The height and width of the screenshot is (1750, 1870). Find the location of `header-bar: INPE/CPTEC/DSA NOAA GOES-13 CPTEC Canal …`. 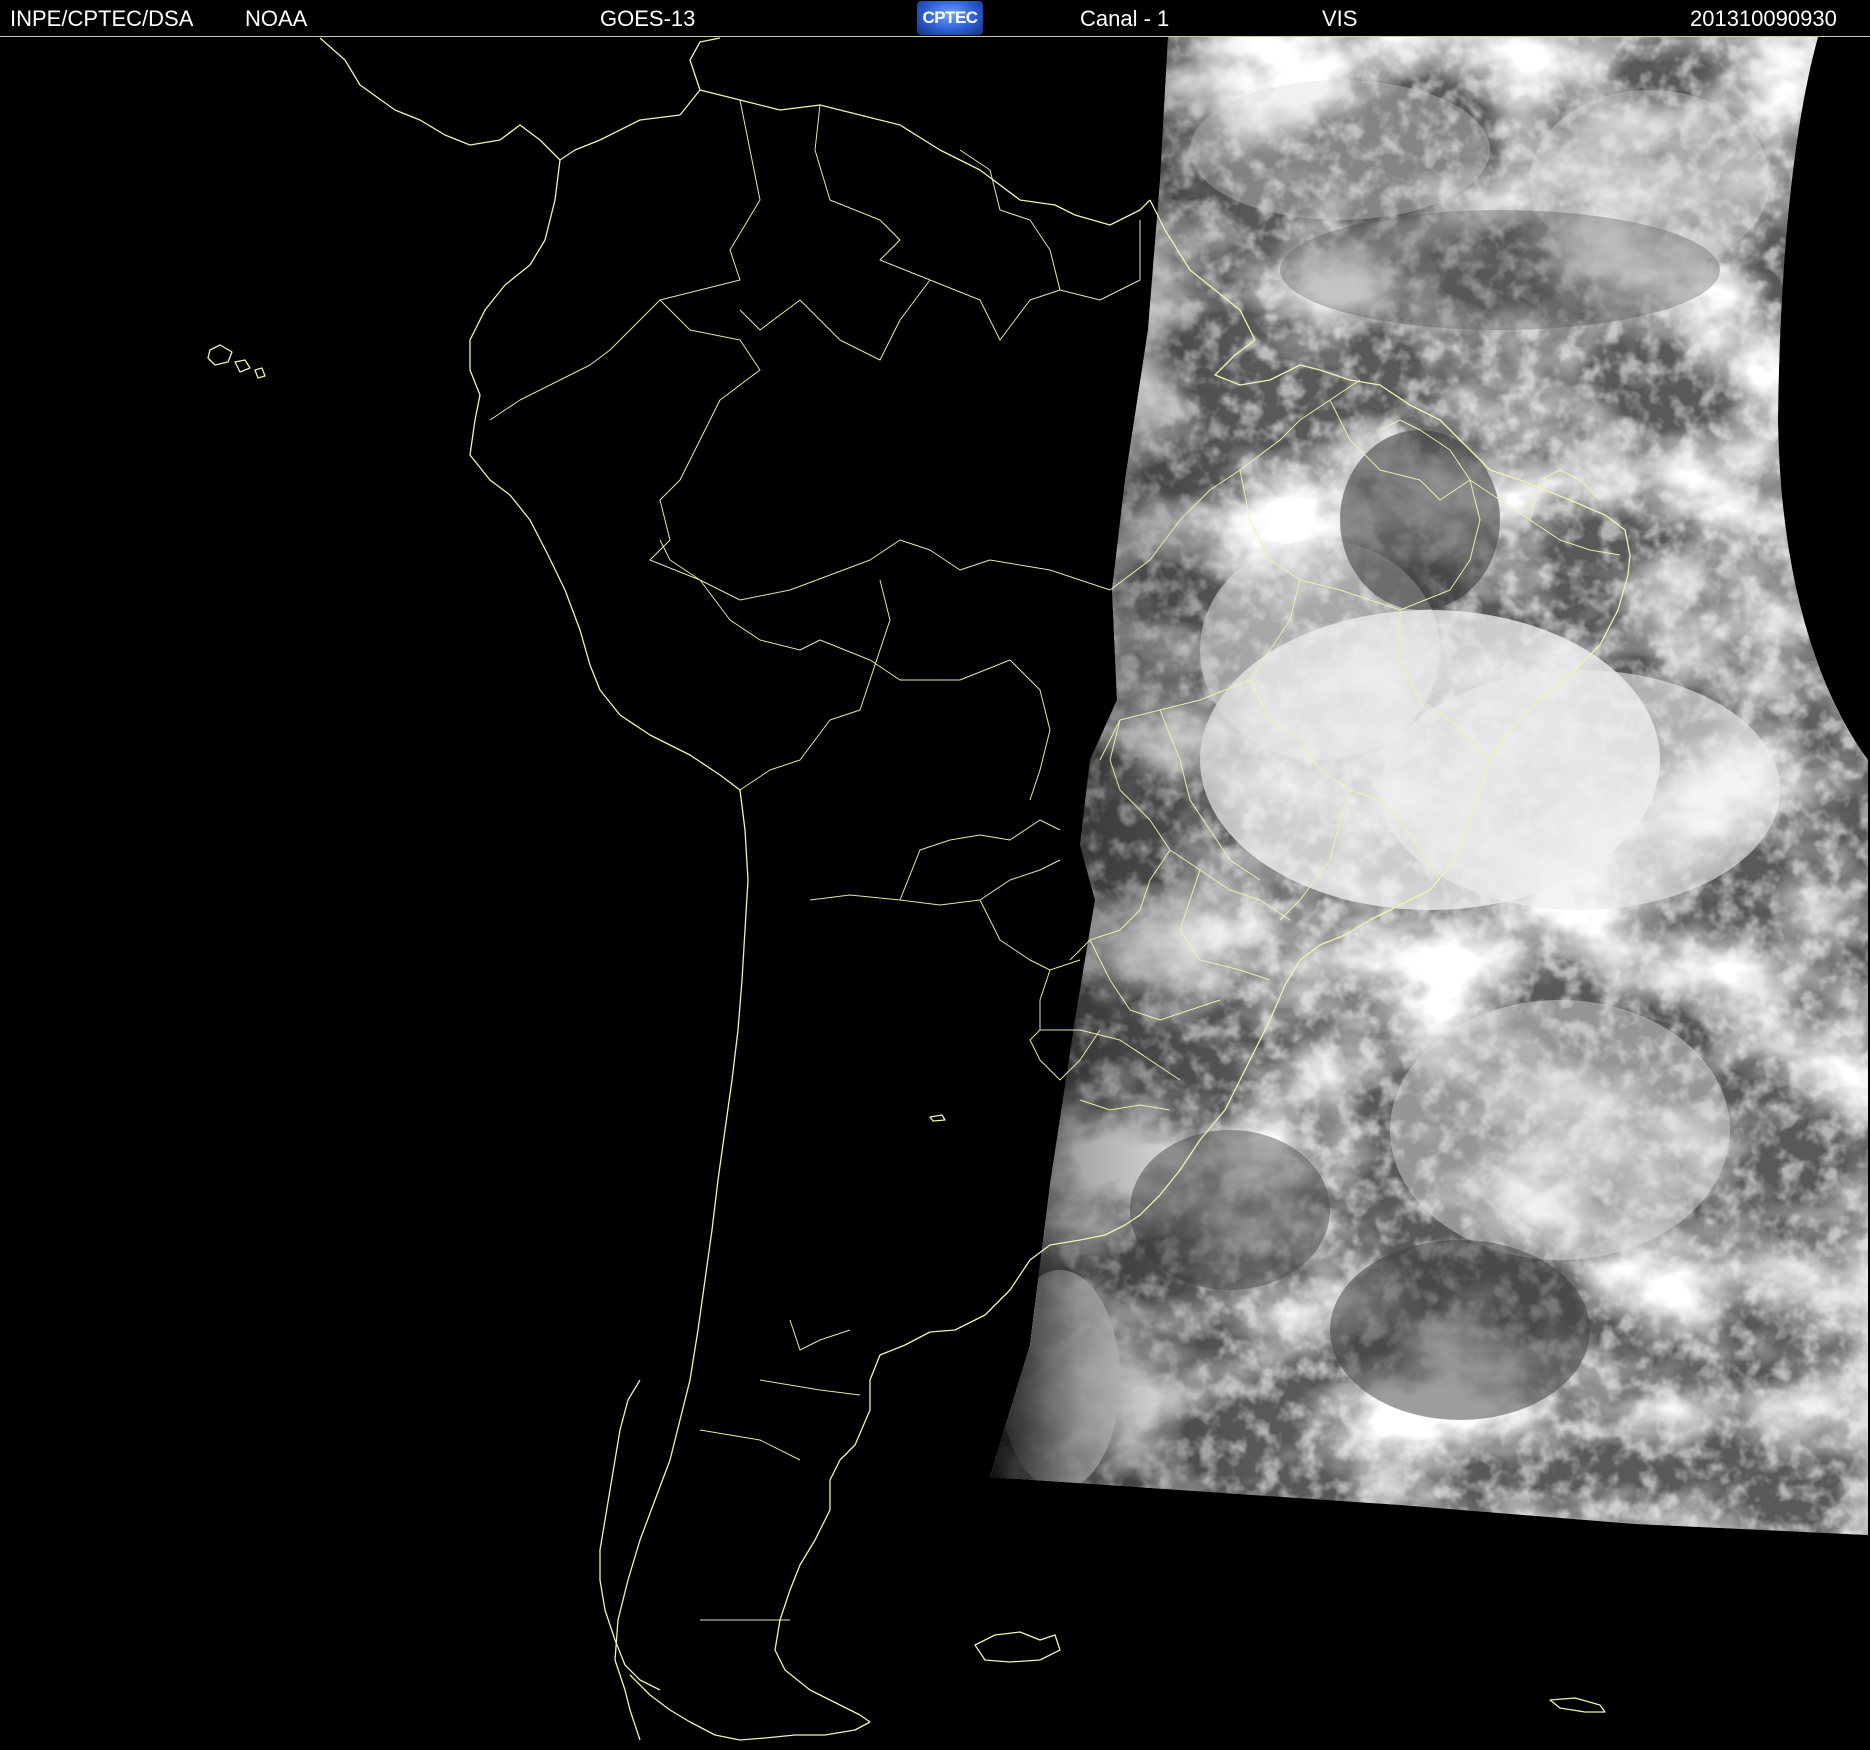

header-bar: INPE/CPTEC/DSA NOAA GOES-13 CPTEC Canal … is located at coordinates (935, 18).